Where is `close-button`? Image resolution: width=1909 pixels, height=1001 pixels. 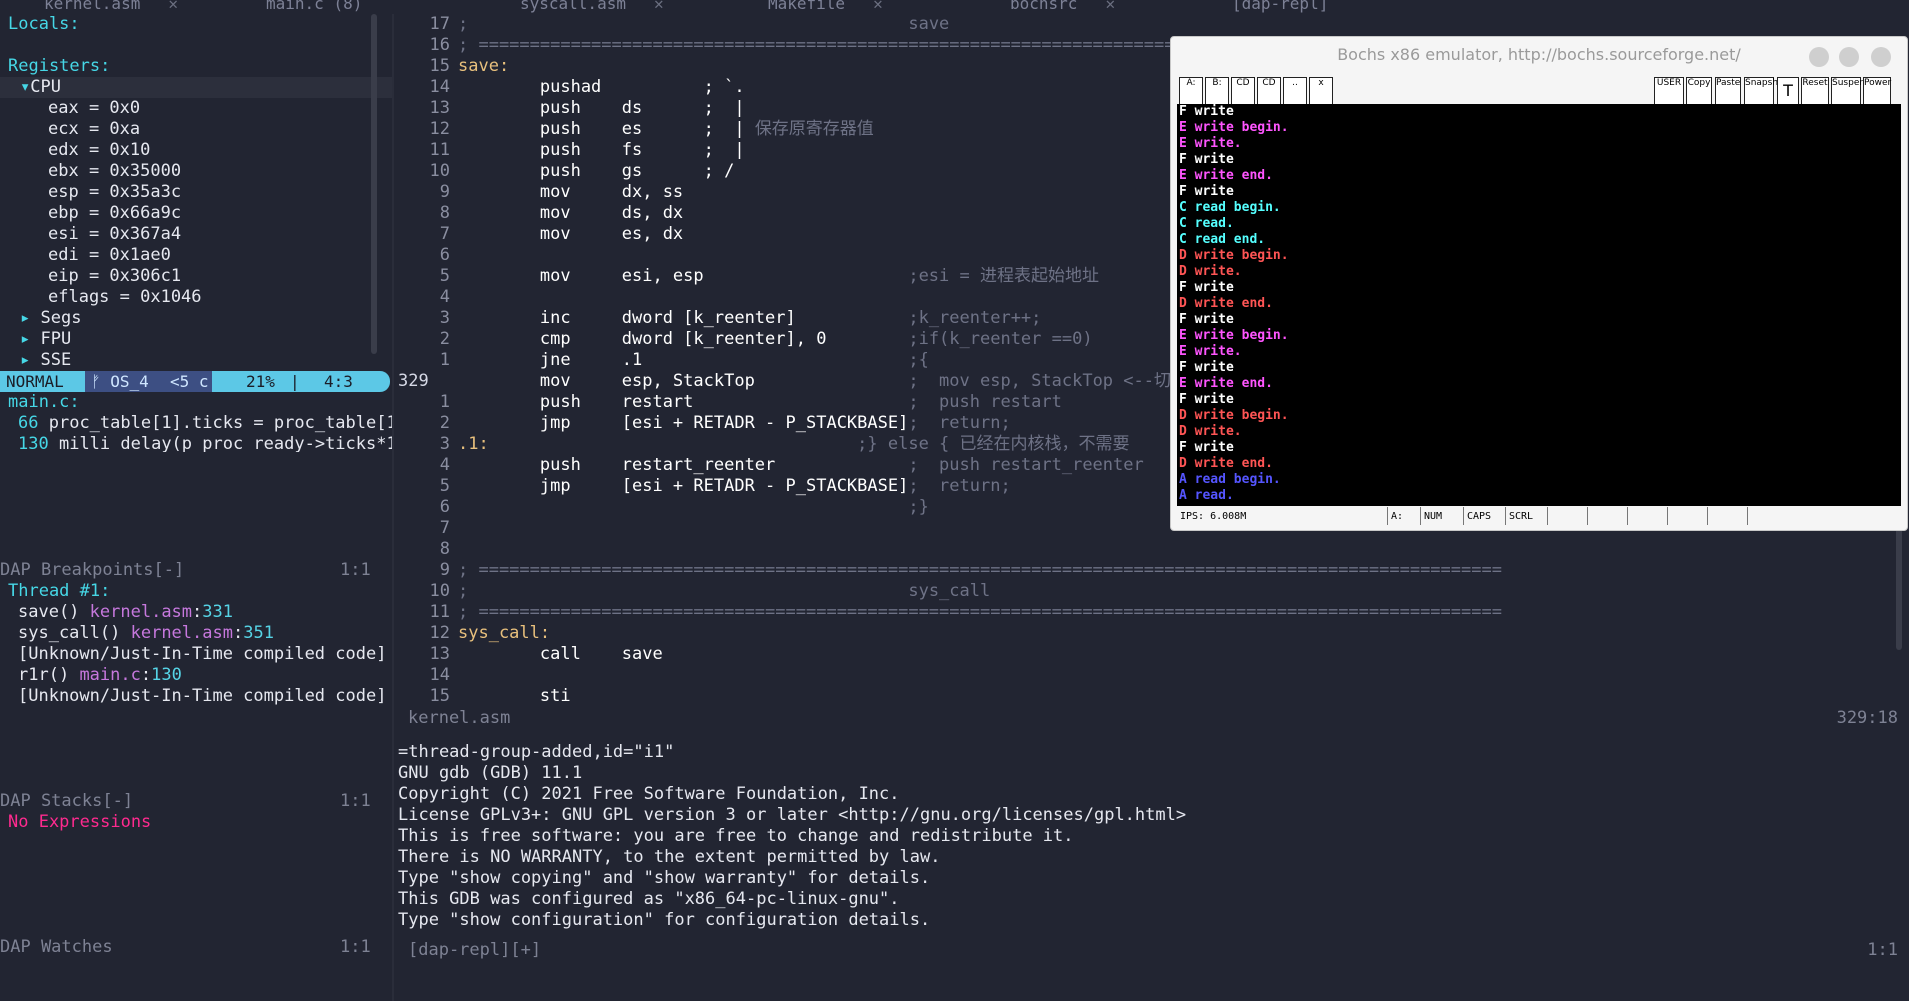 close-button is located at coordinates (1881, 57).